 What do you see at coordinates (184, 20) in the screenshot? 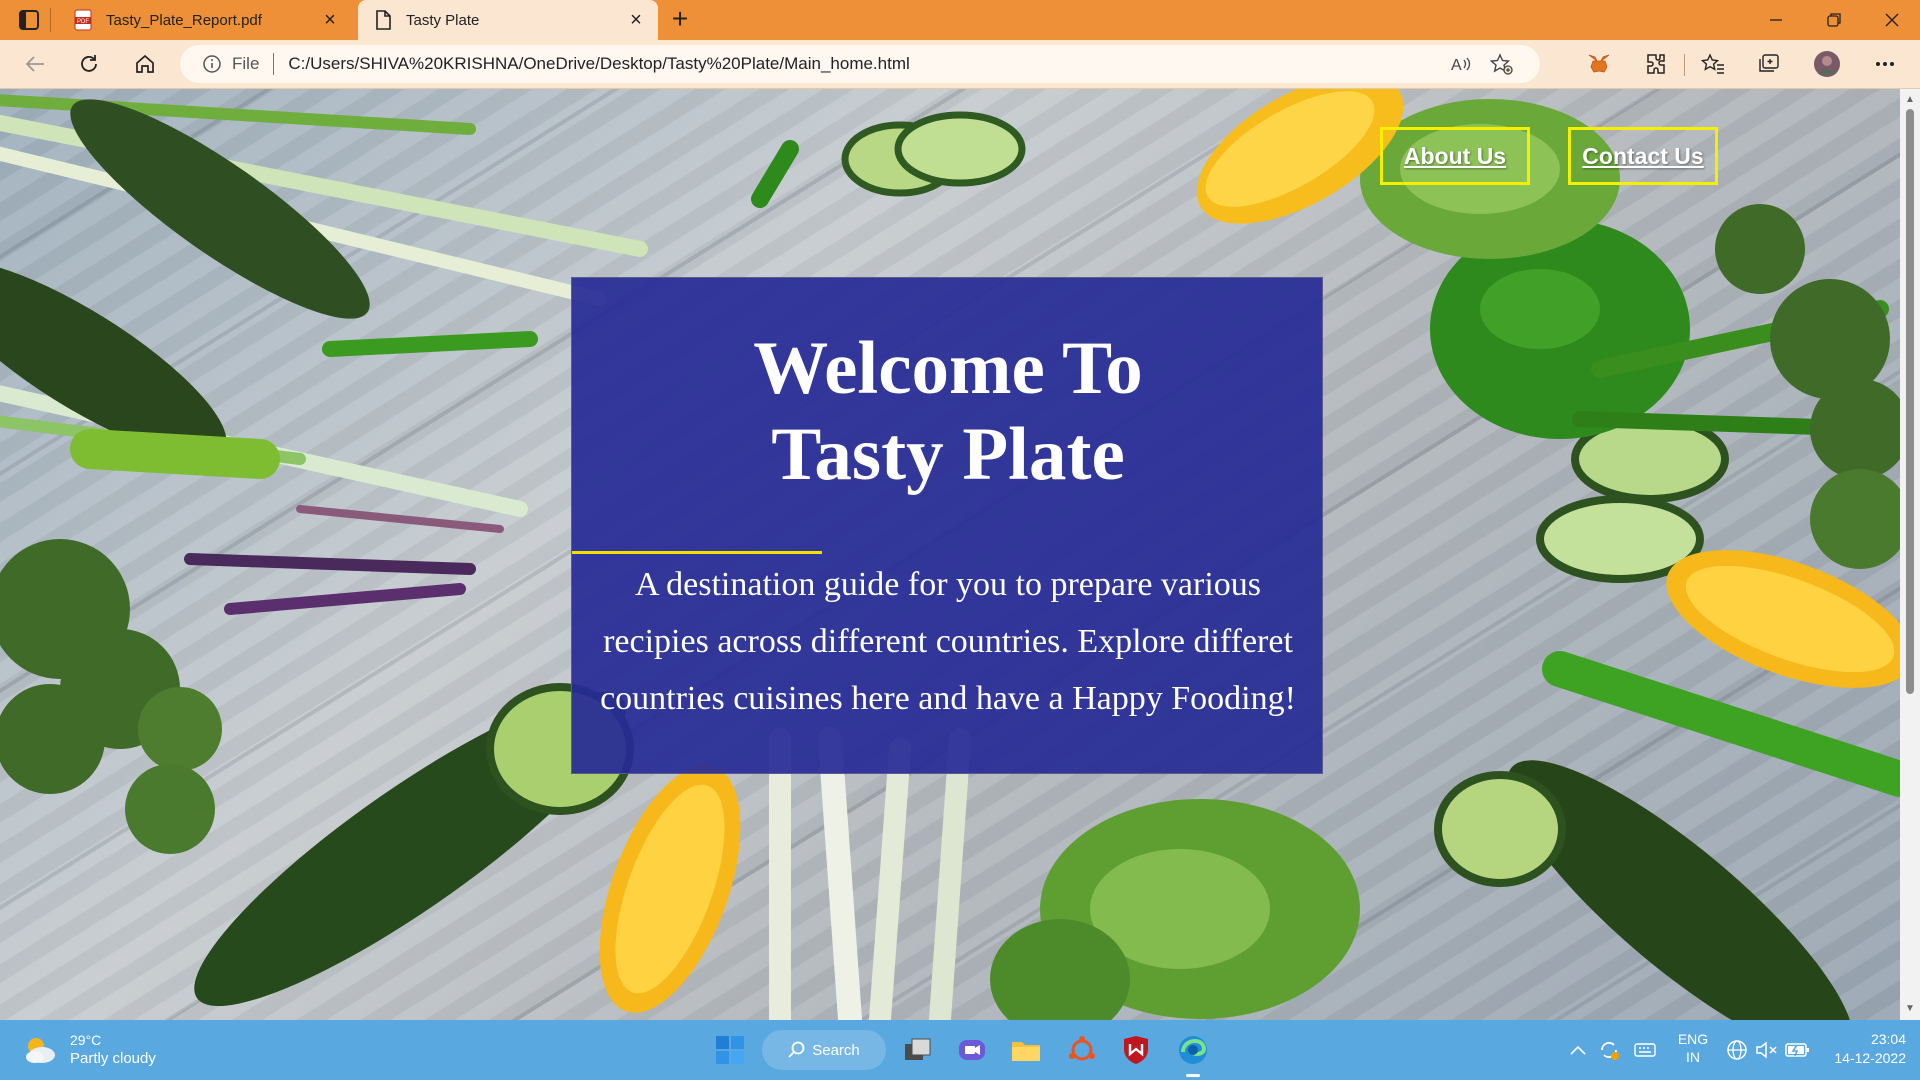
I see `tab-title: Tasty_Plate_Report.pdf` at bounding box center [184, 20].